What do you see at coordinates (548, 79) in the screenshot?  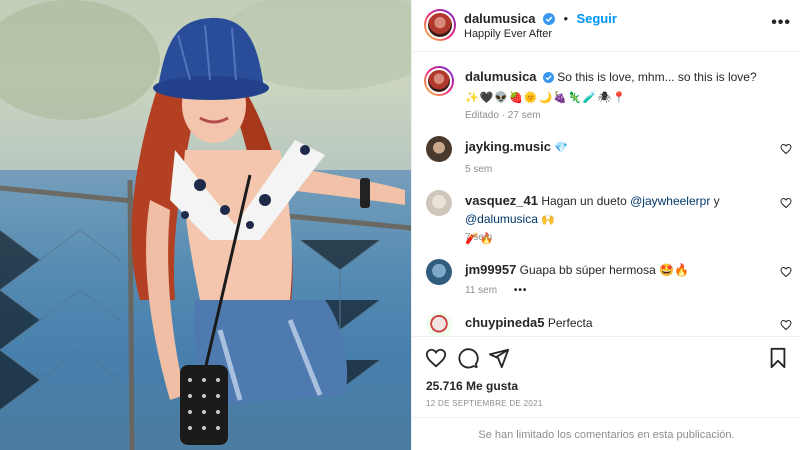 I see `verified-badge-icon` at bounding box center [548, 79].